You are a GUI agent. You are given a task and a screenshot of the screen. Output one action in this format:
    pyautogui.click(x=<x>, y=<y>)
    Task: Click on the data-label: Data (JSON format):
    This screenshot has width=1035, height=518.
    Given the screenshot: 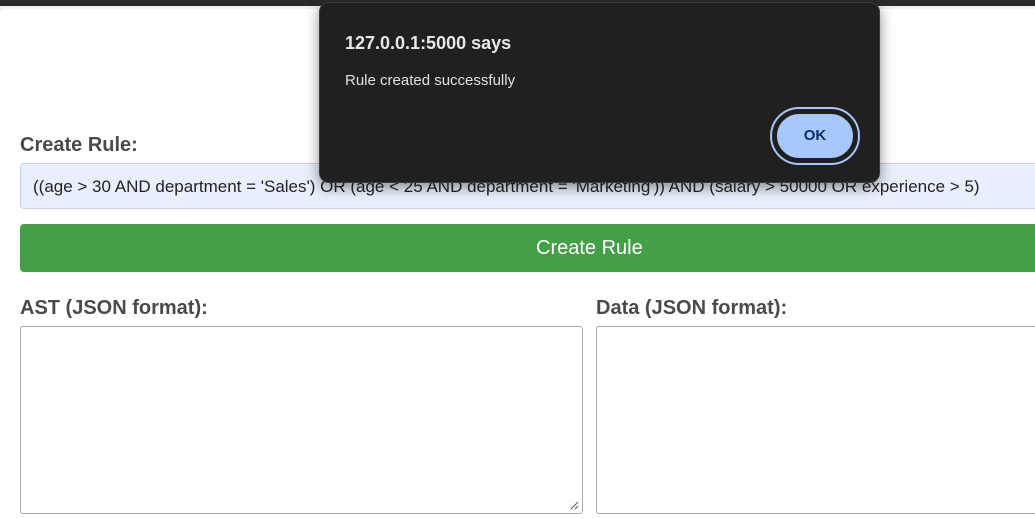 What is the action you would take?
    pyautogui.click(x=692, y=308)
    